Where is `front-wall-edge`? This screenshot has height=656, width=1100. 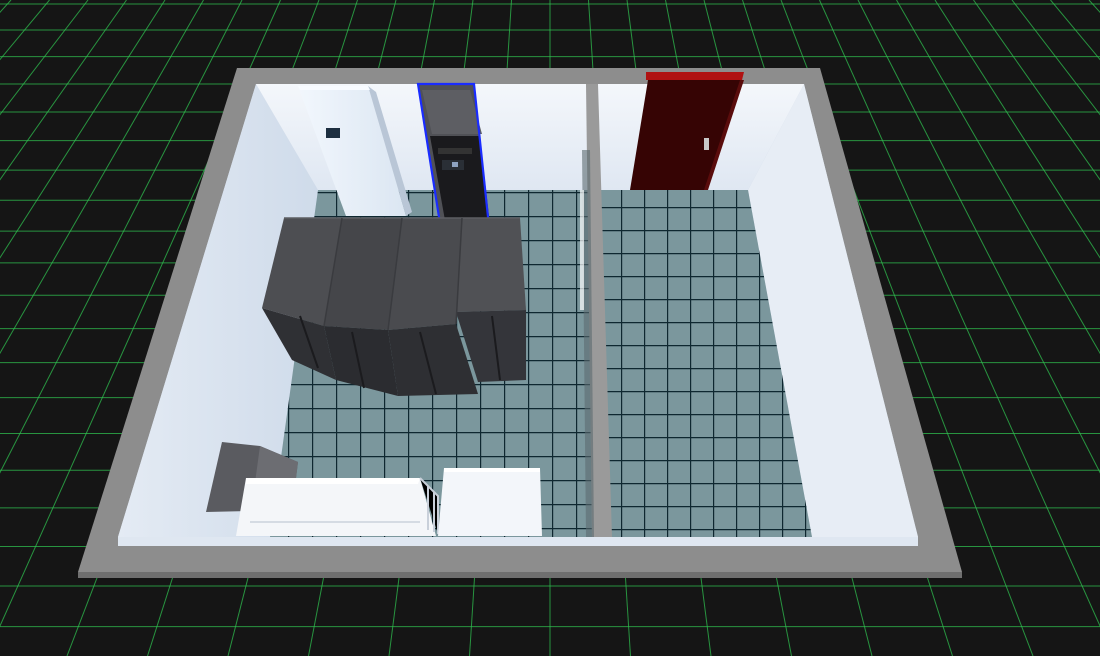
front-wall-edge is located at coordinates (518, 541).